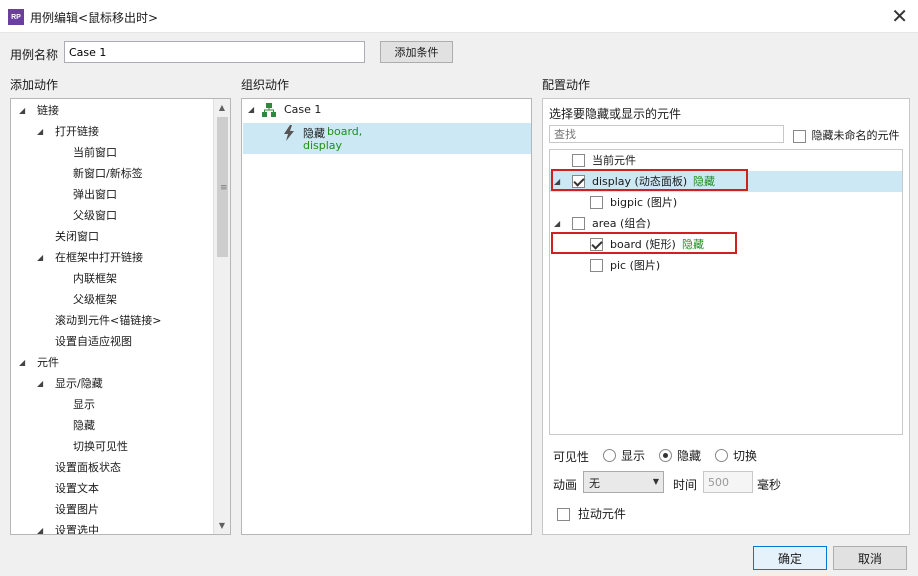 The height and width of the screenshot is (576, 918). What do you see at coordinates (615, 114) in the screenshot?
I see `configure-subtitle: 选择要隐藏或显示的元件` at bounding box center [615, 114].